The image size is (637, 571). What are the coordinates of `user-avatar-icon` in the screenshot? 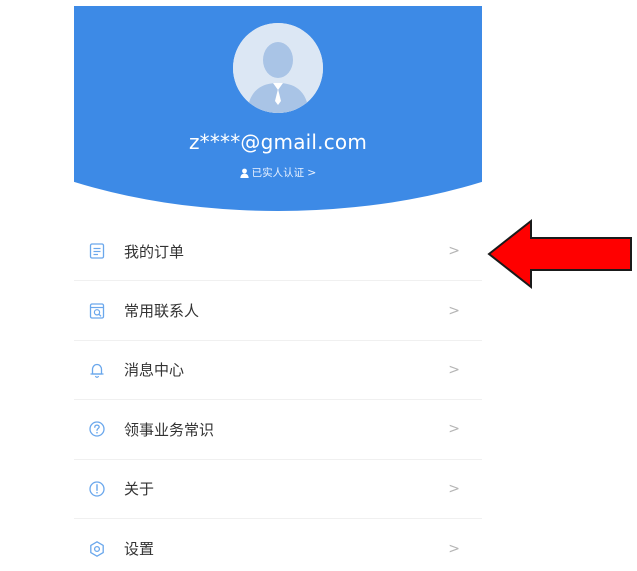 It's located at (278, 68).